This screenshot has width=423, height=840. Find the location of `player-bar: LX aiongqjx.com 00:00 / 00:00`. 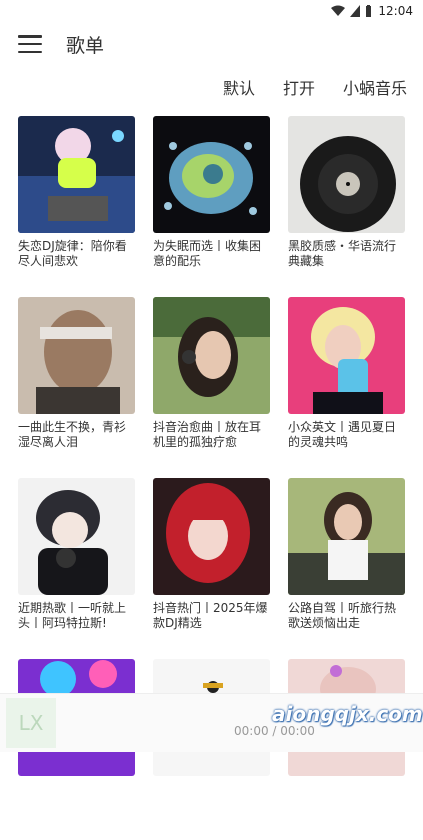

player-bar: LX aiongqjx.com 00:00 / 00:00 is located at coordinates (211, 722).